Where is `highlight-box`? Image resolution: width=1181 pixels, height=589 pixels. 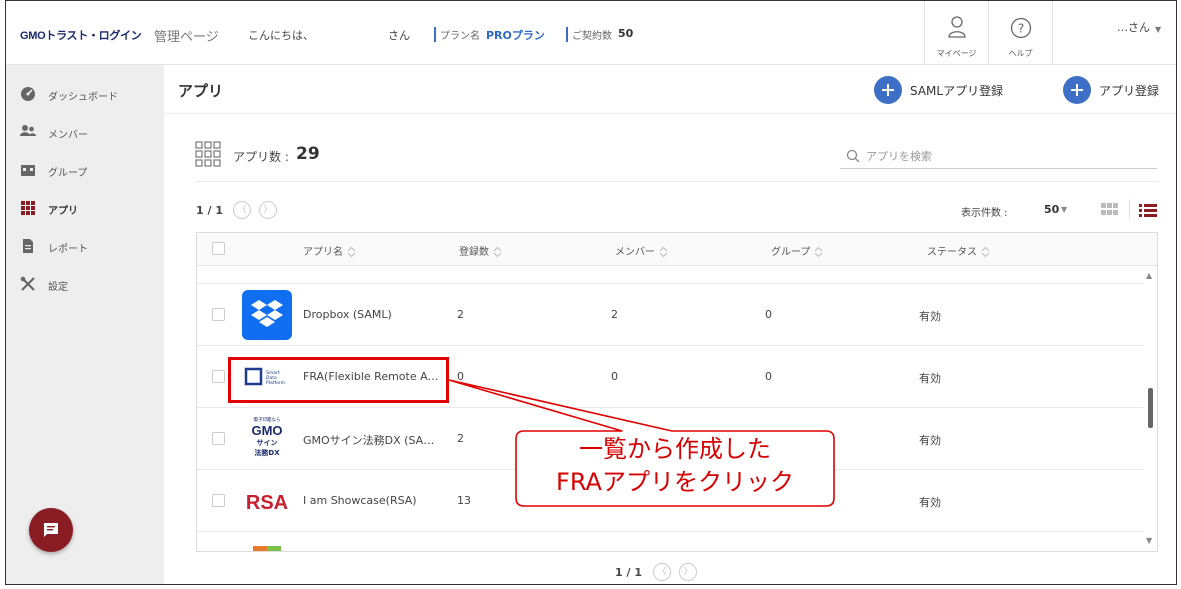
highlight-box is located at coordinates (338, 380).